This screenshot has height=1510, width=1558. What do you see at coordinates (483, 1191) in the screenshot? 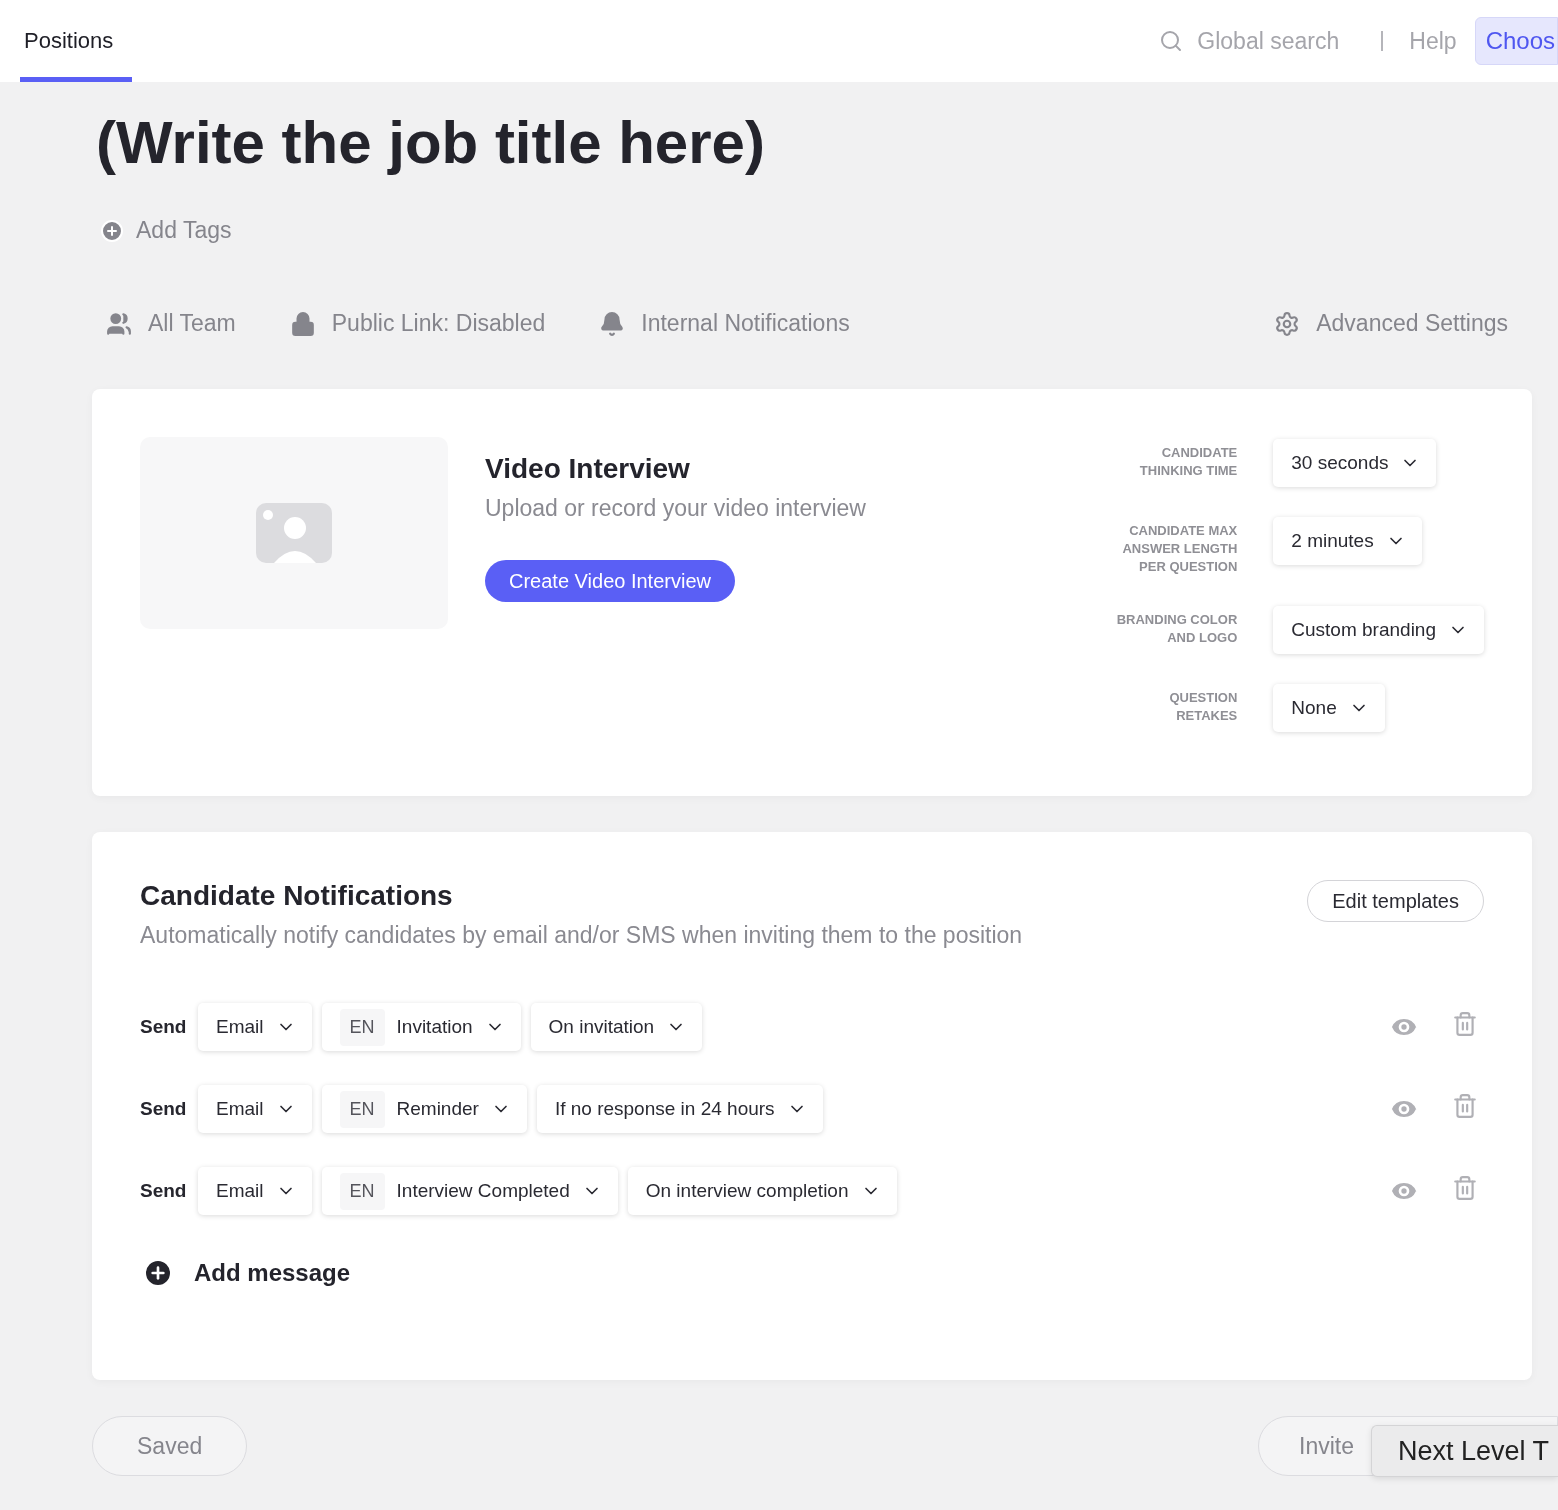
I see `template-name: Interview Completed` at bounding box center [483, 1191].